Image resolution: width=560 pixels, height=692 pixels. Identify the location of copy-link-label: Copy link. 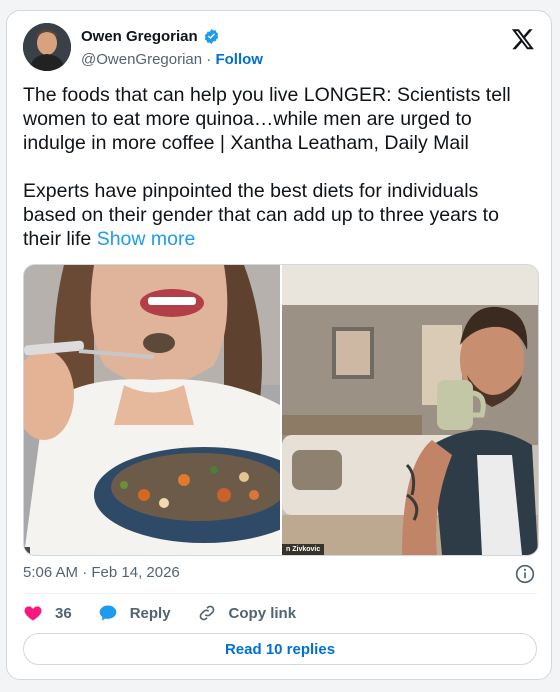
(262, 613).